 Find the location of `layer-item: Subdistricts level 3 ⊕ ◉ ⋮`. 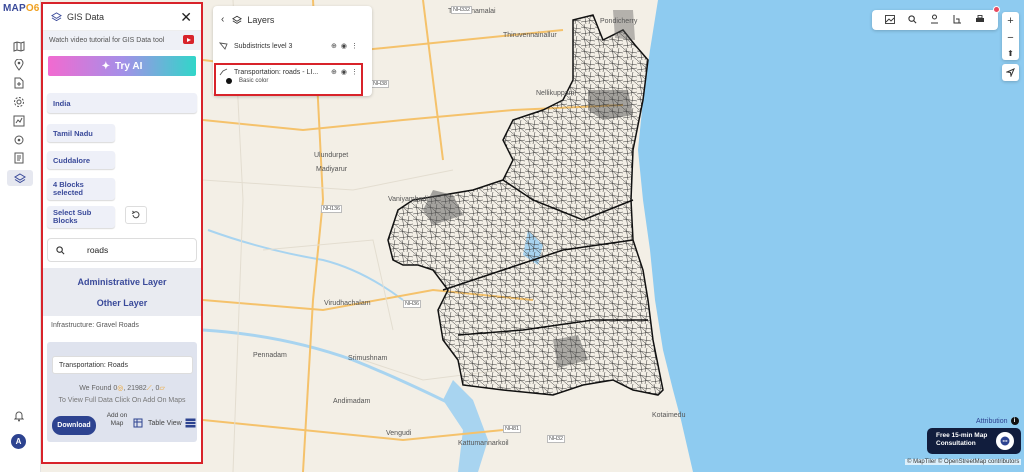

layer-item: Subdistricts level 3 ⊕ ◉ ⋮ is located at coordinates (292, 46).